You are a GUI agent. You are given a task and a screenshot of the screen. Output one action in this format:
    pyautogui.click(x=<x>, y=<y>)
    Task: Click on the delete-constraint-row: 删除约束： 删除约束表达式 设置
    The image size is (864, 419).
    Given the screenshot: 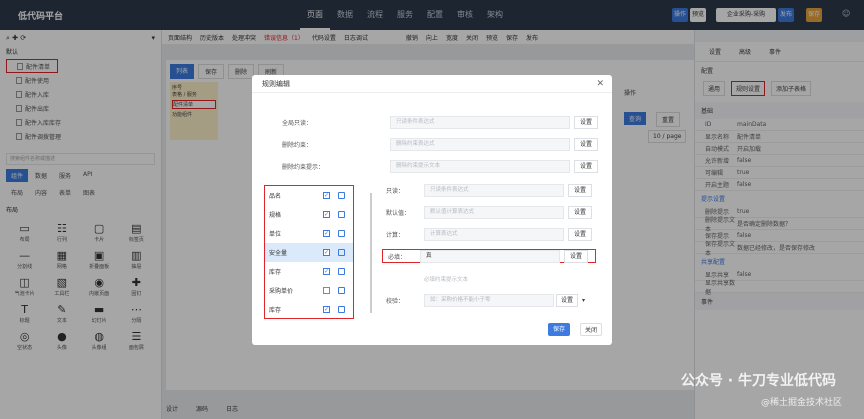 What is the action you would take?
    pyautogui.click(x=430, y=144)
    